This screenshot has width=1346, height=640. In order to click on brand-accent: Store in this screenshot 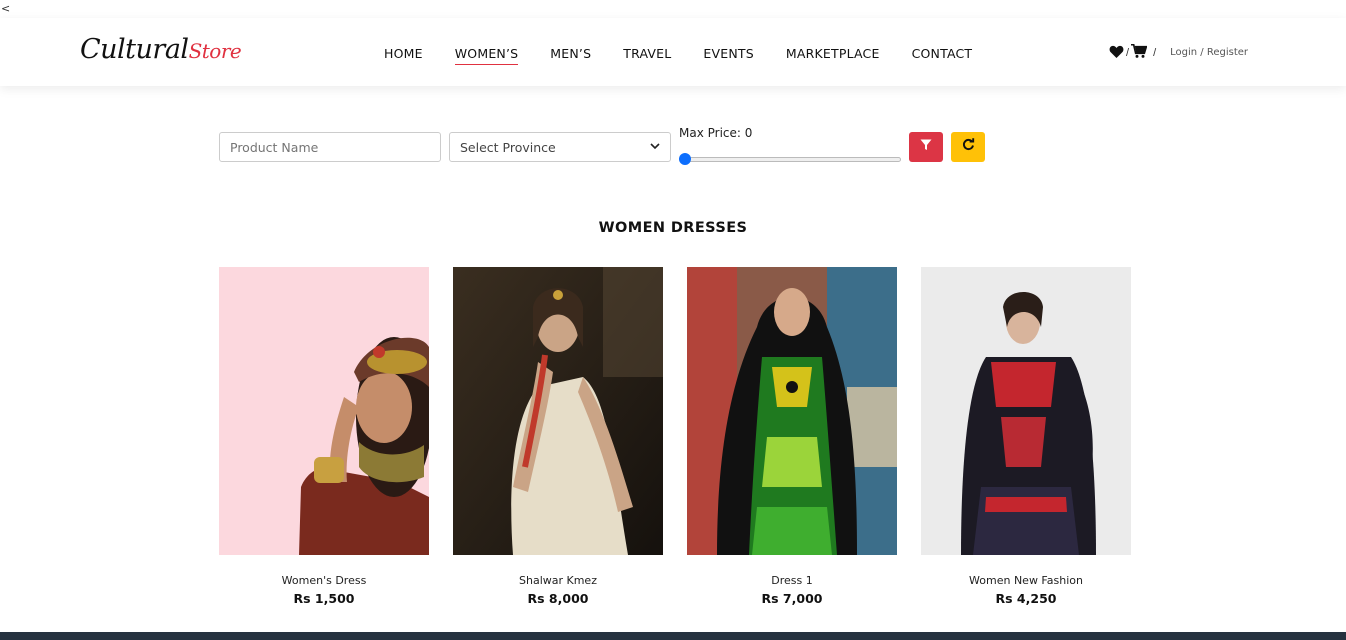, I will do `click(215, 51)`.